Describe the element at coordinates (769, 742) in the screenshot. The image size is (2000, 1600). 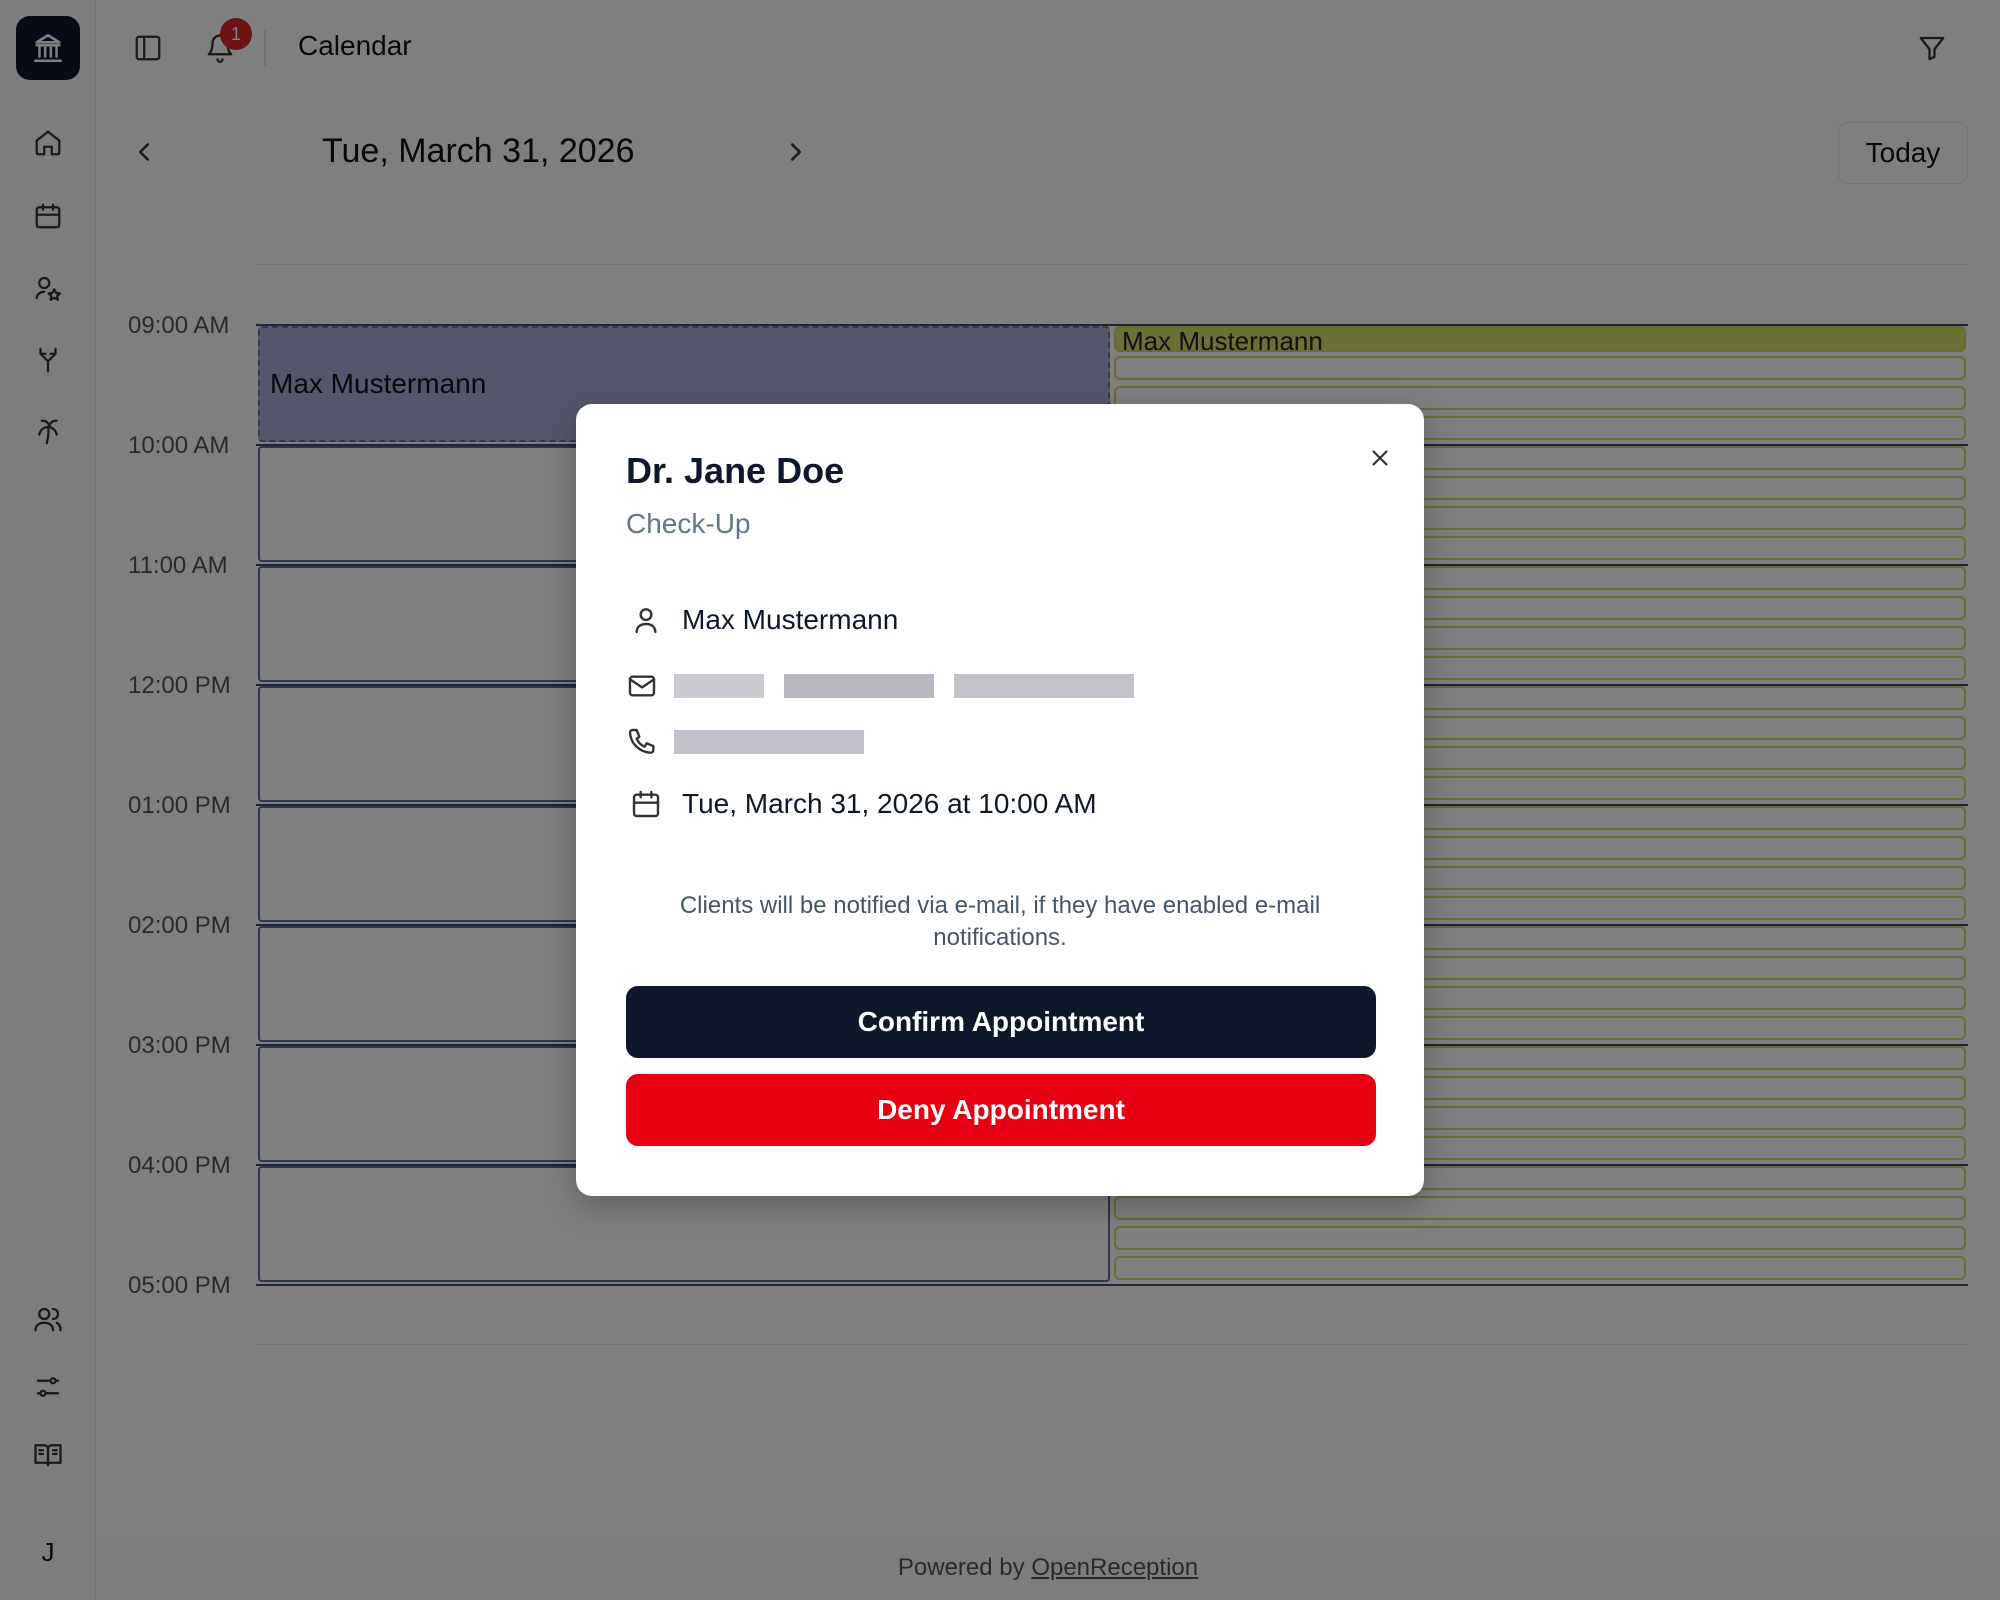
I see `redacted-phone` at that location.